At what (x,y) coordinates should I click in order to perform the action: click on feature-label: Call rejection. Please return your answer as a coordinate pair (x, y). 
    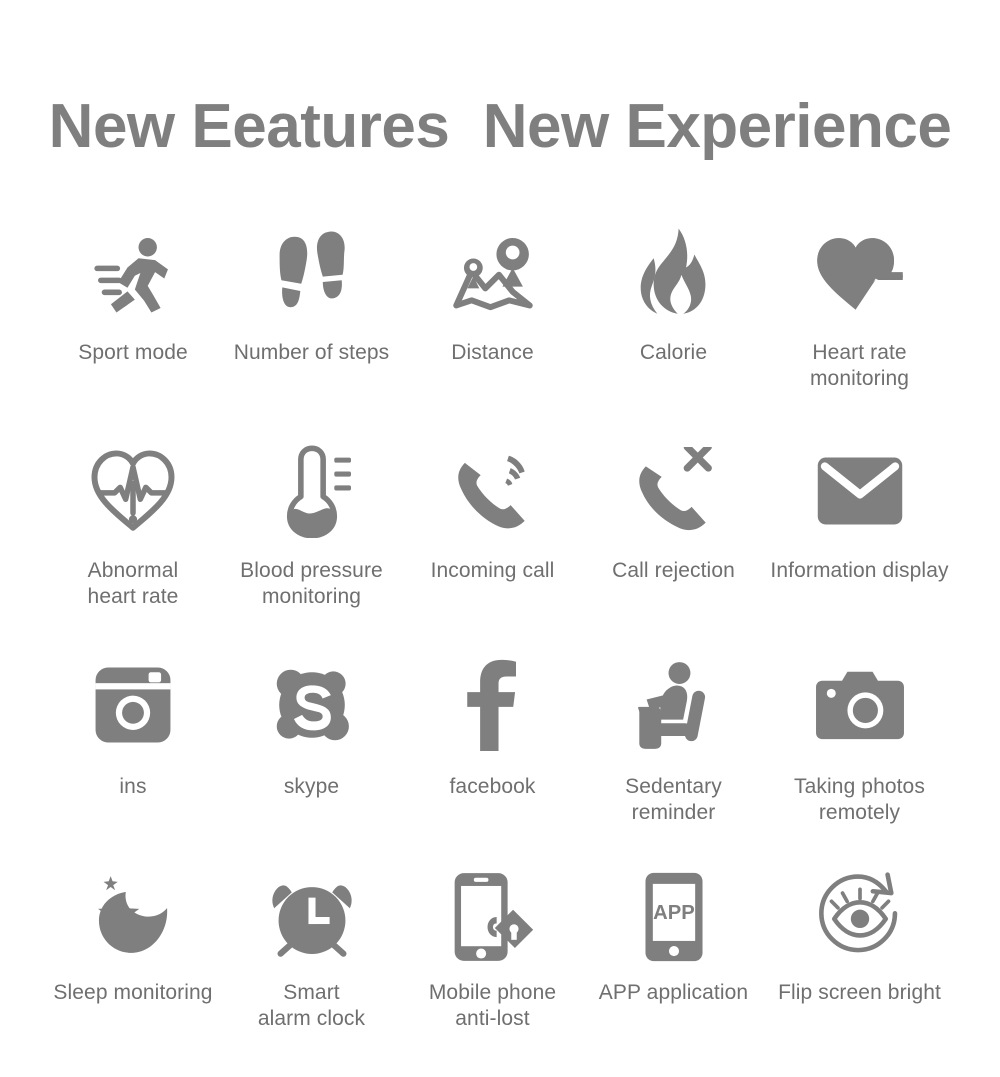
    Looking at the image, I should click on (673, 570).